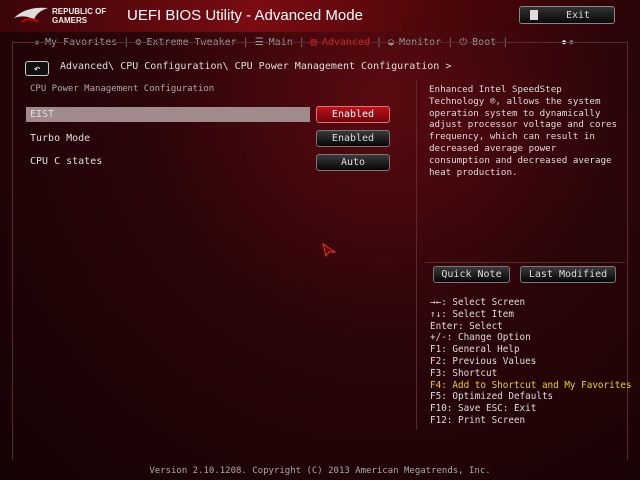 This screenshot has height=480, width=640. Describe the element at coordinates (79, 11) in the screenshot. I see `brand-line1: REPUBLIC OF` at that location.